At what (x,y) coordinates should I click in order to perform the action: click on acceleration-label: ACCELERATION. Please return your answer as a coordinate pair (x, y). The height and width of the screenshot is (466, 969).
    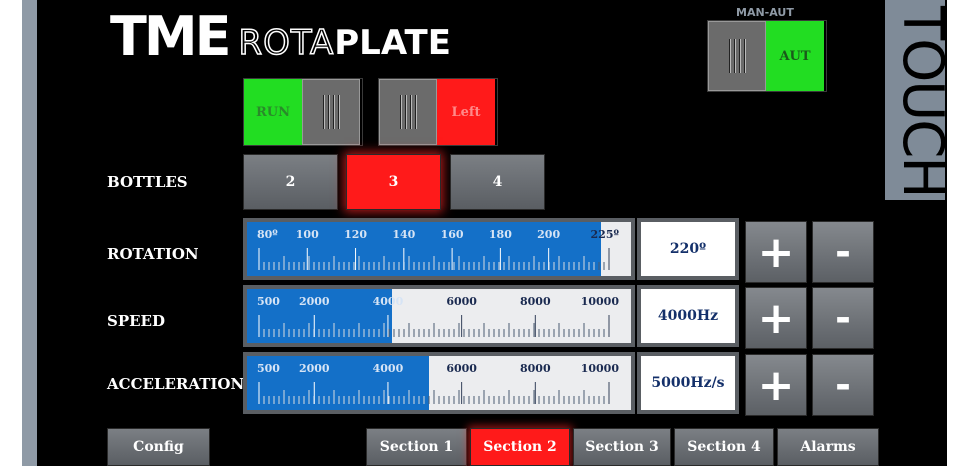
    Looking at the image, I should click on (176, 384).